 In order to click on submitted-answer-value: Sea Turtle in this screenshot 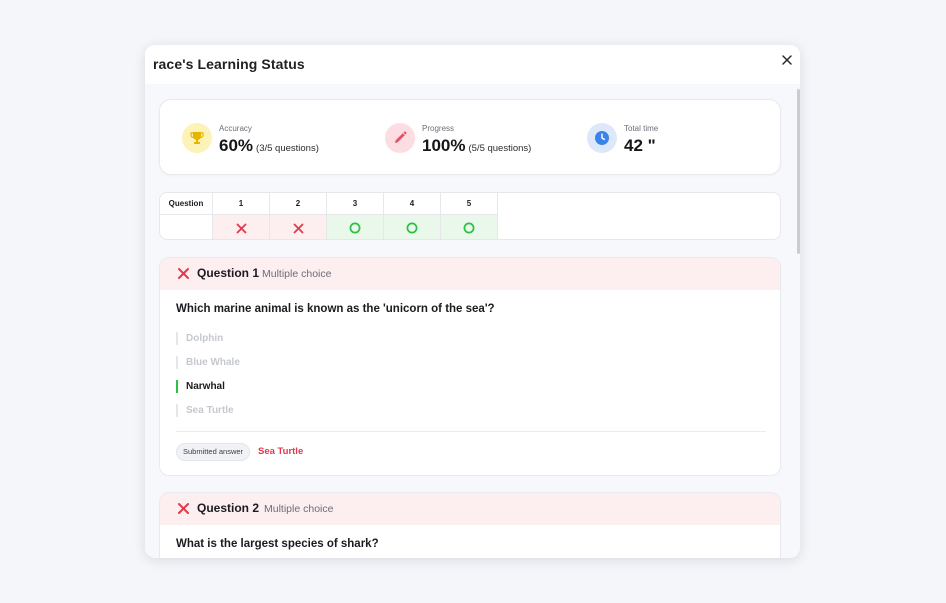, I will do `click(281, 451)`.